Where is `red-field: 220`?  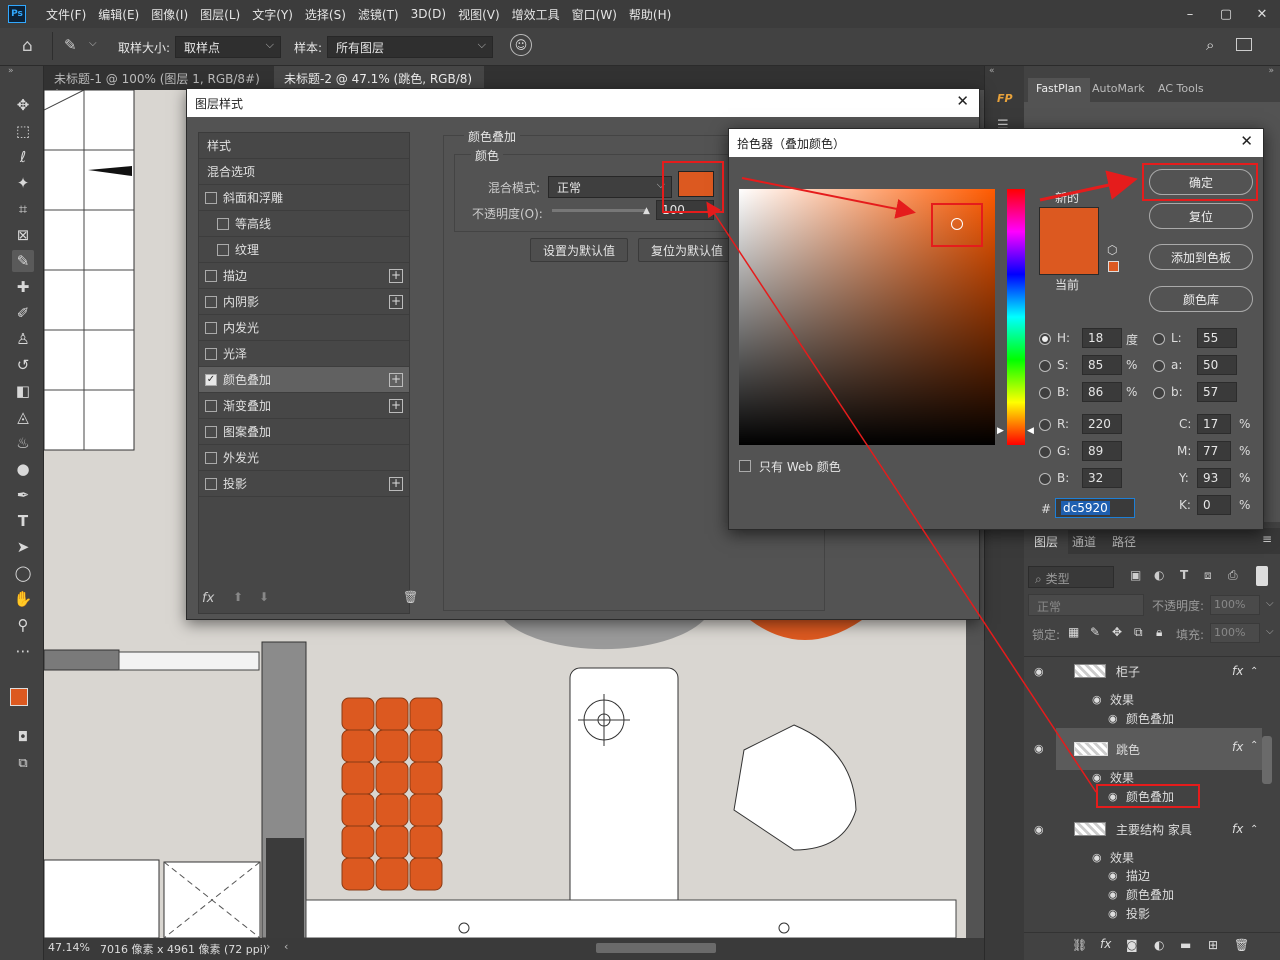 red-field: 220 is located at coordinates (1102, 424).